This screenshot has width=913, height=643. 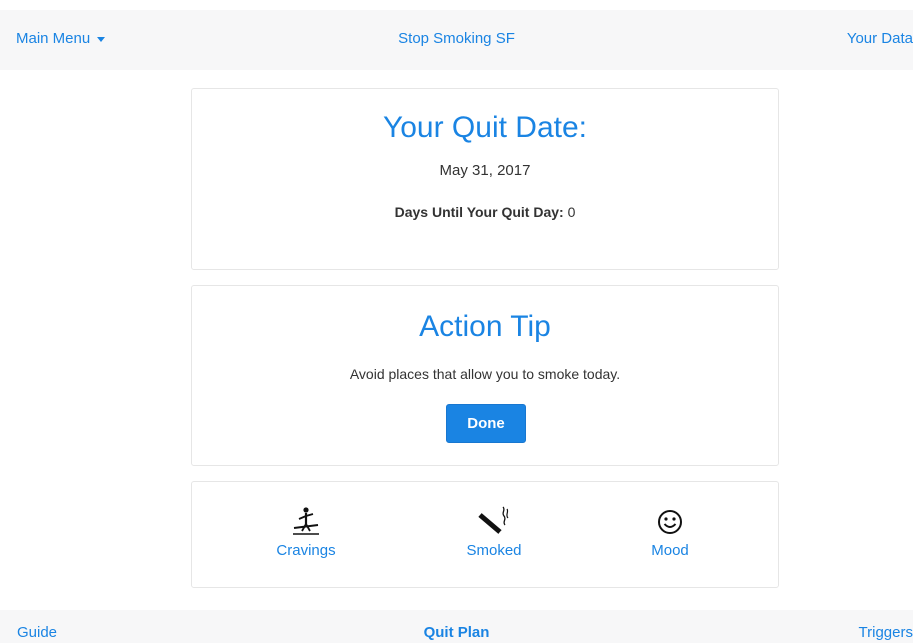 I want to click on main-menu-dropdown: Main Menu, so click(x=61, y=38).